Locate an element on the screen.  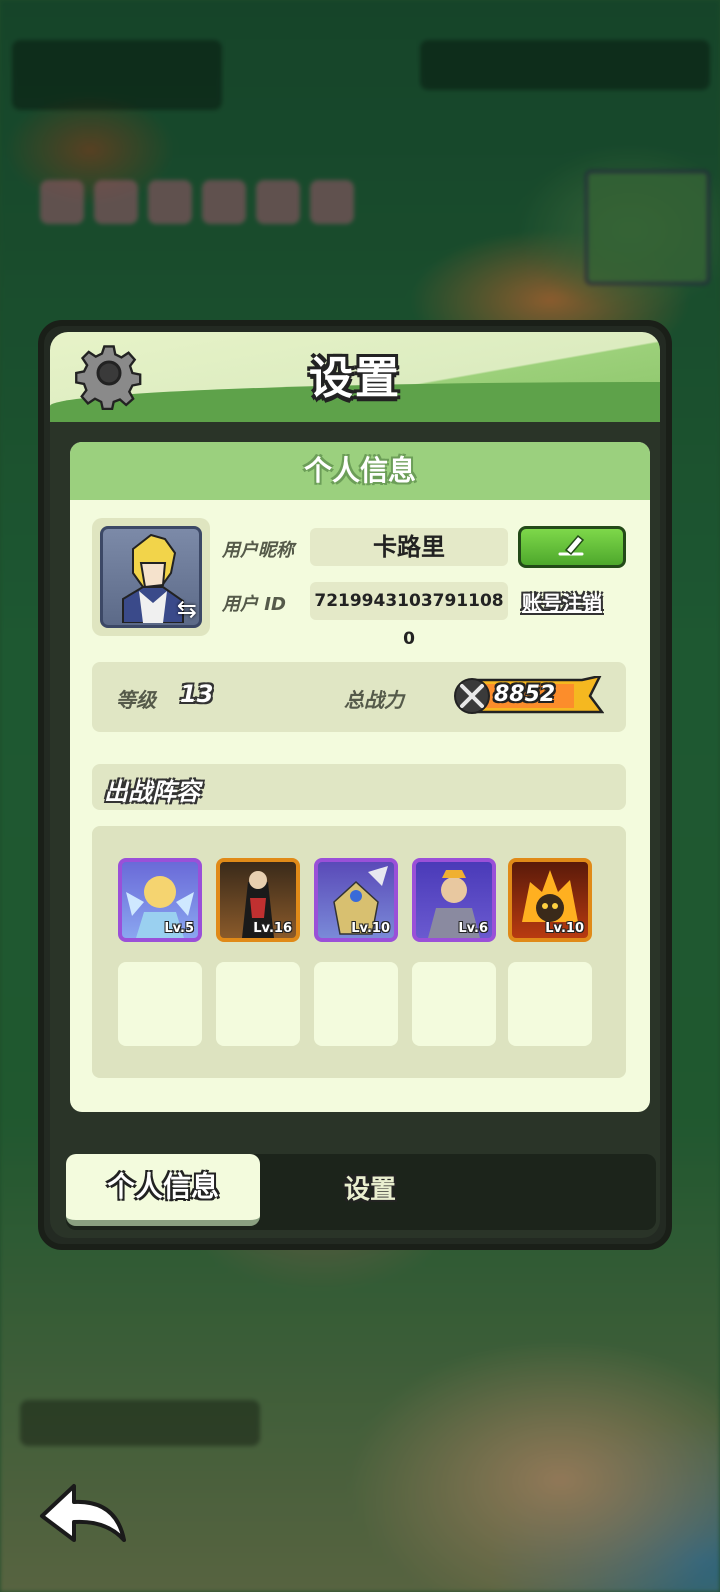
stats-bar: 等级 13 总战力 8852 is located at coordinates (359, 697).